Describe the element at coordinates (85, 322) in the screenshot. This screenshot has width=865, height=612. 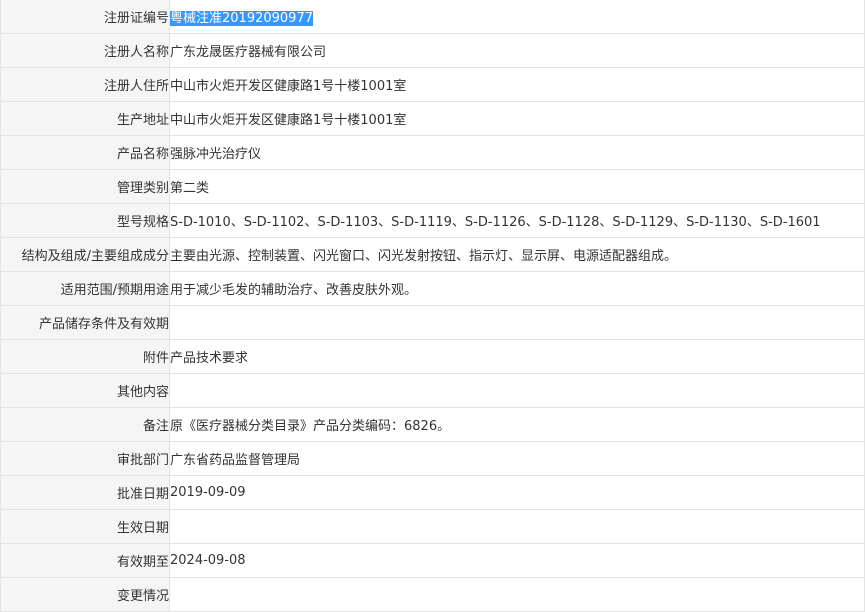
I see `row-label: 产品储存条件及有效期` at that location.